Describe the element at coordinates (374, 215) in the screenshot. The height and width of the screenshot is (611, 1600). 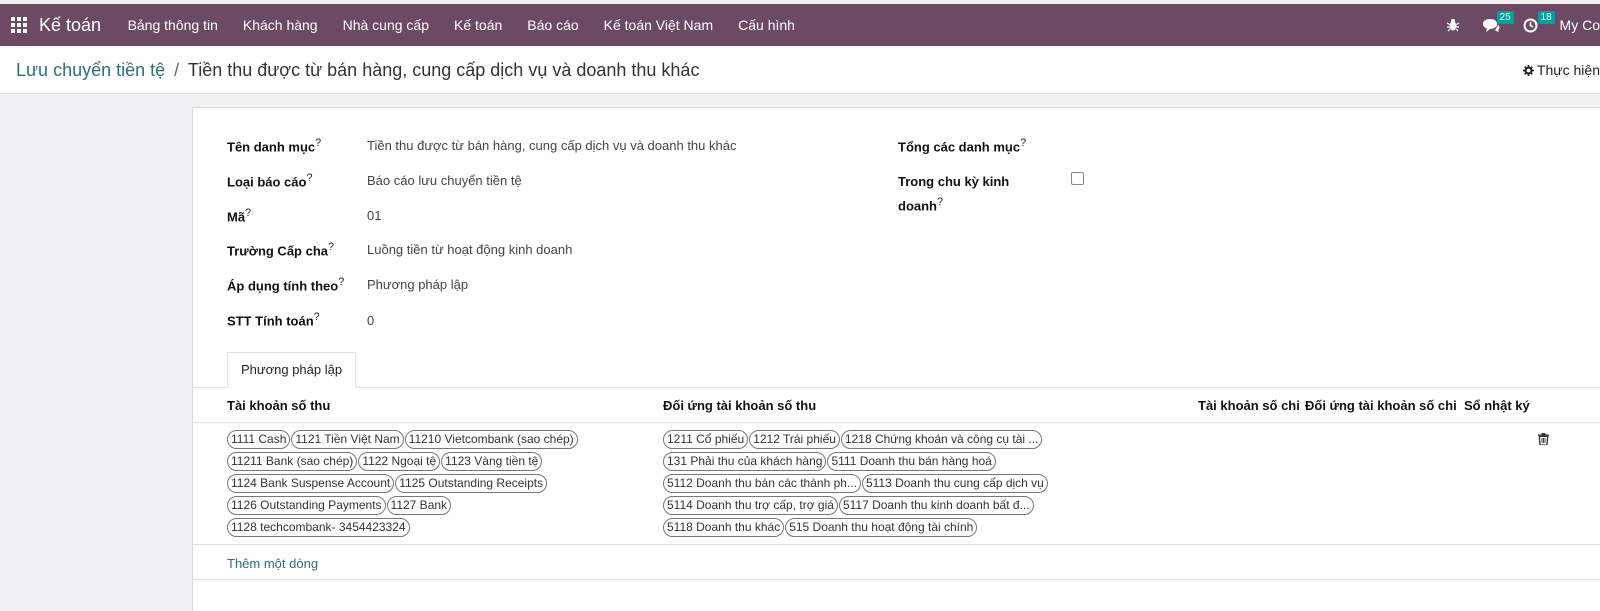
I see `code-field: 01` at that location.